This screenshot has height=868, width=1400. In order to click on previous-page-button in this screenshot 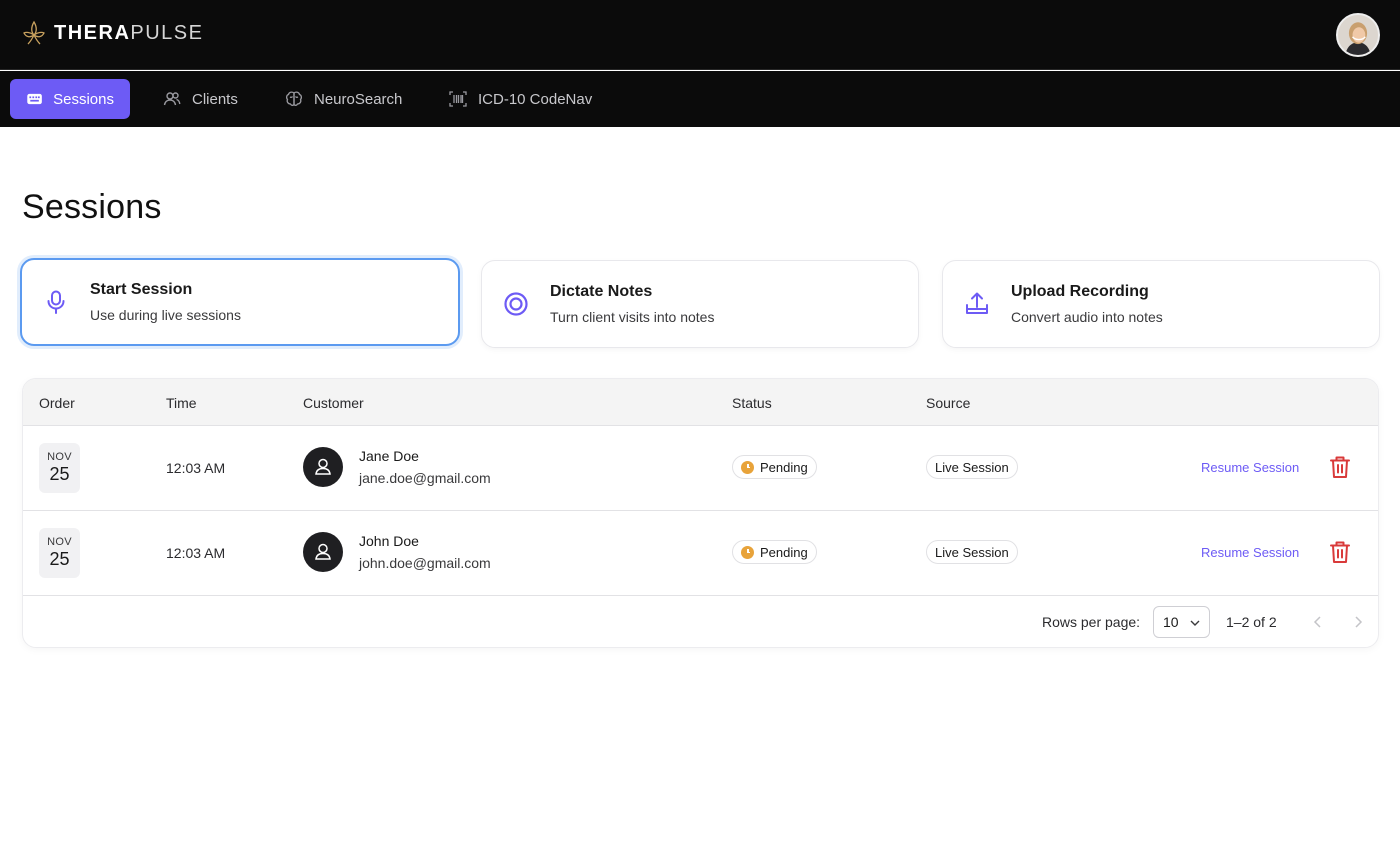, I will do `click(1318, 622)`.